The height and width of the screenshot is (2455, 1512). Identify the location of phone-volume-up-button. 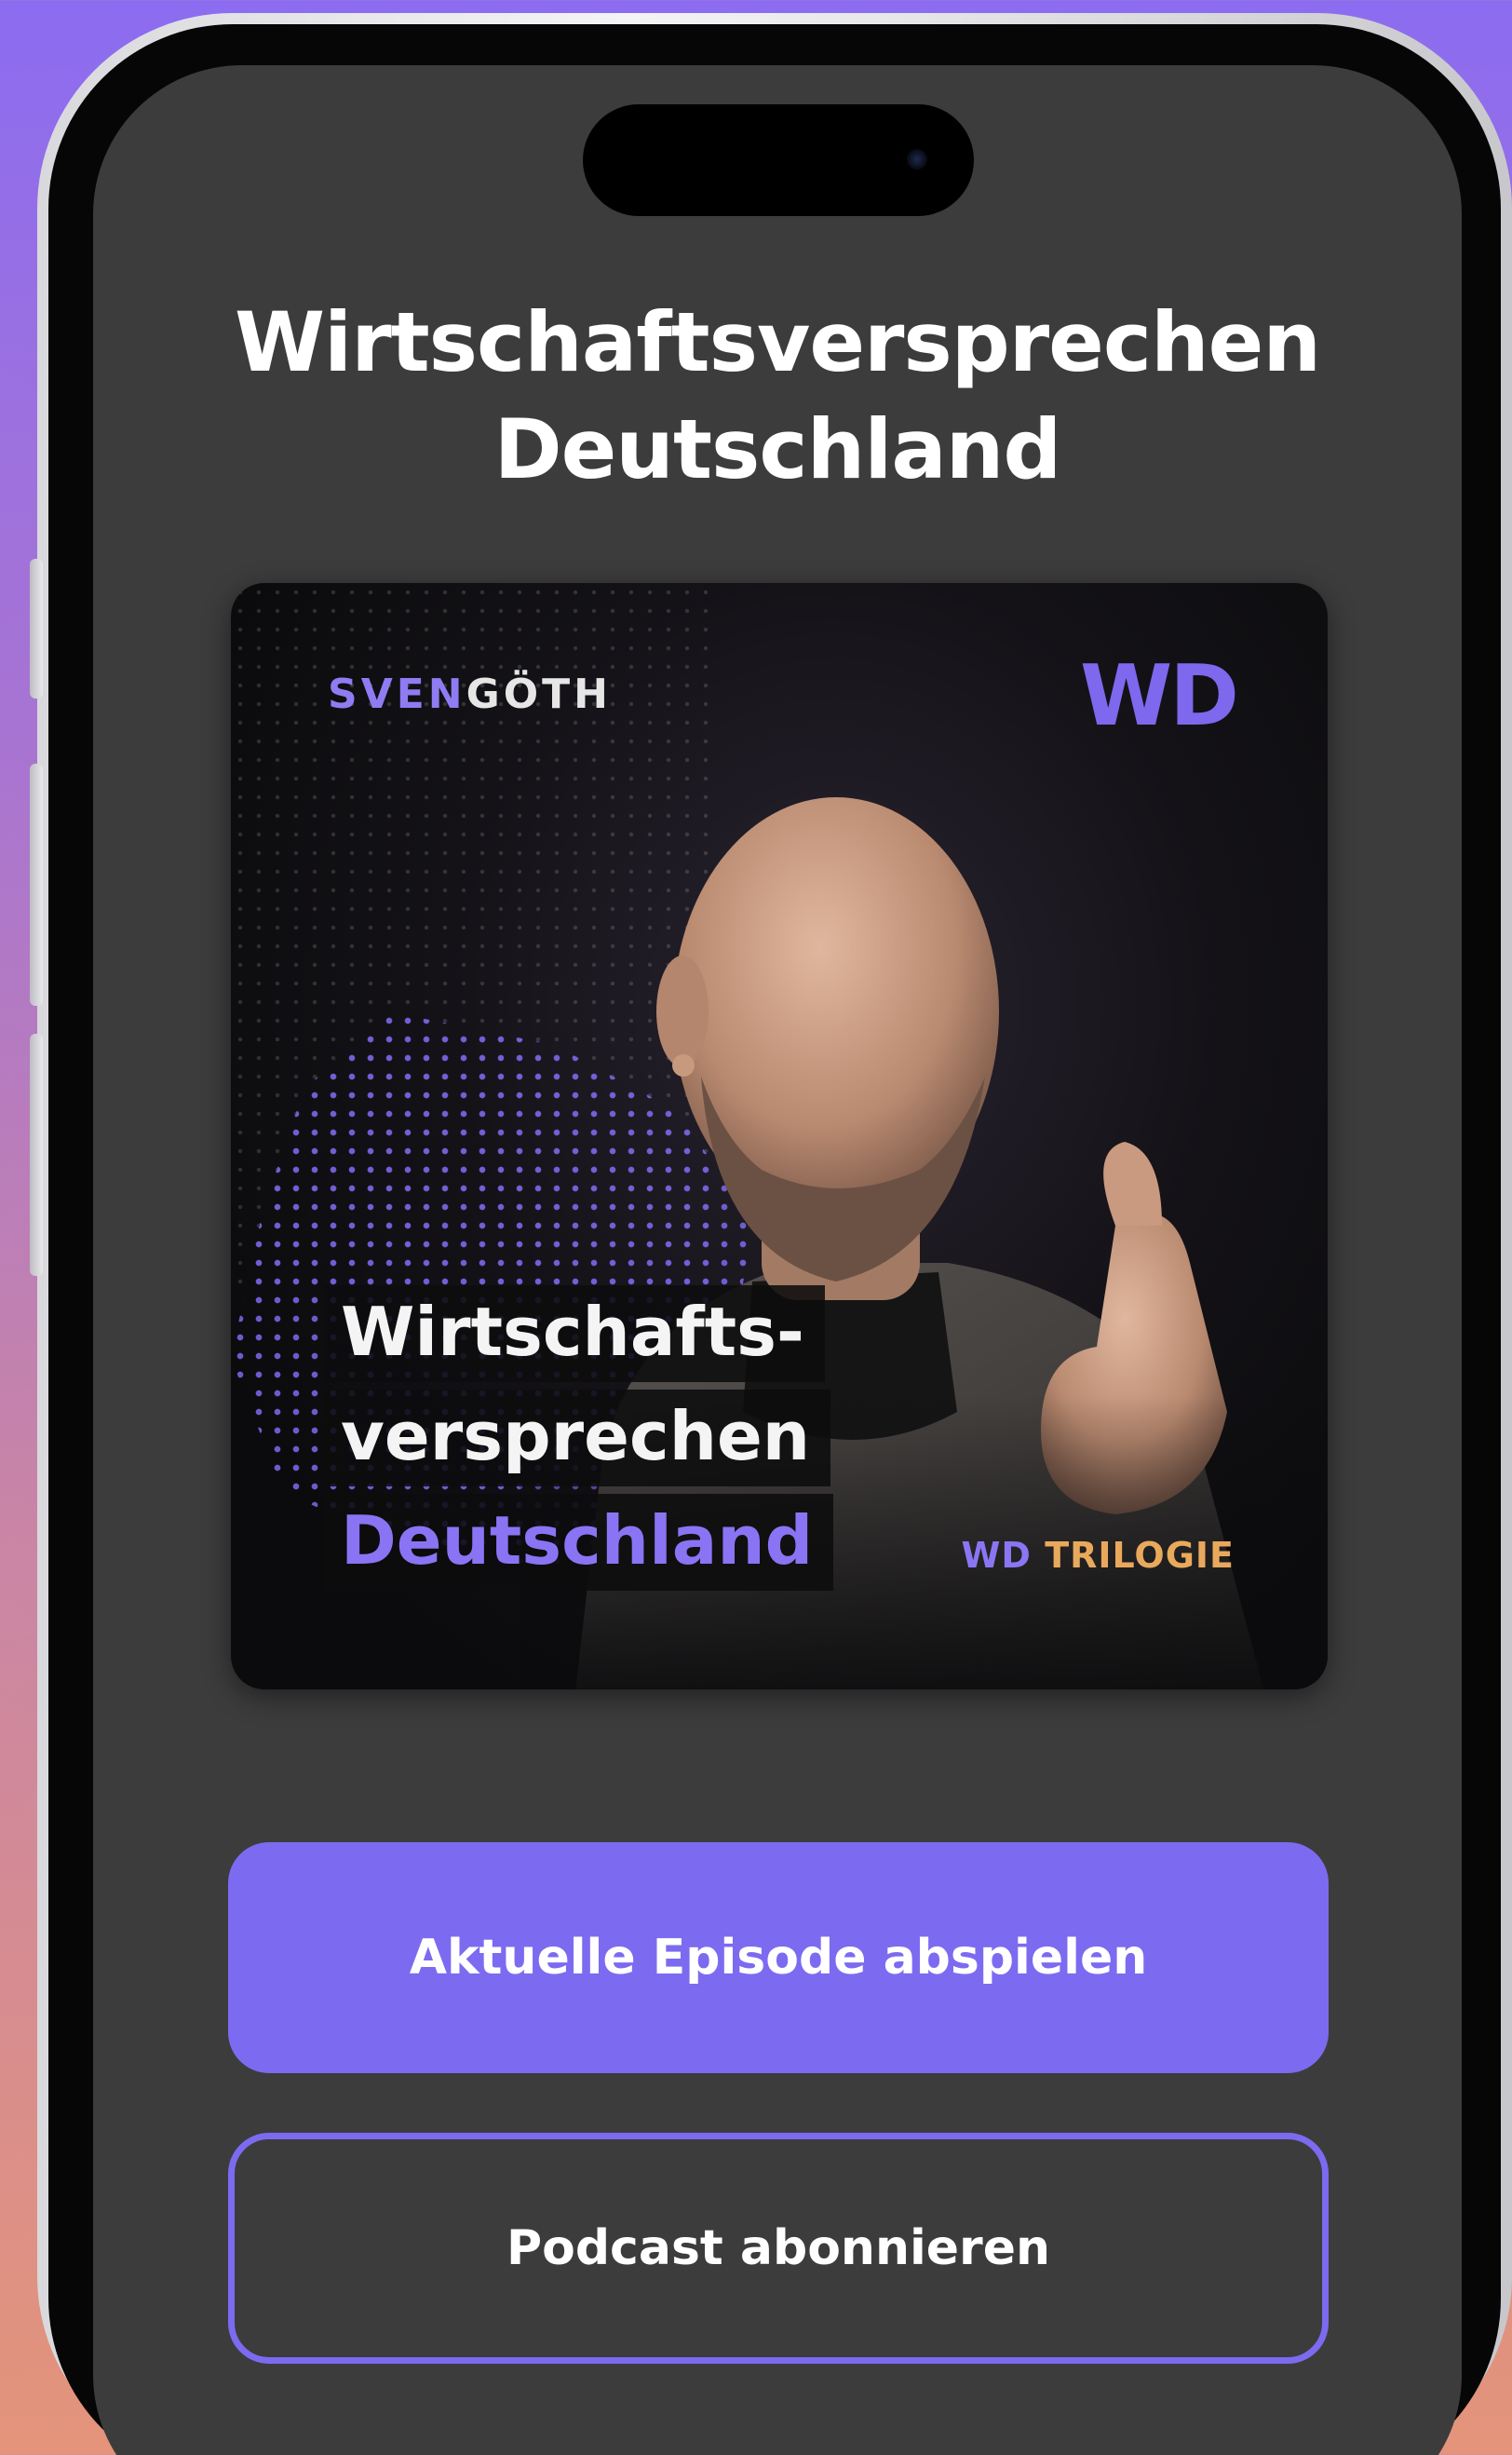
(37, 885).